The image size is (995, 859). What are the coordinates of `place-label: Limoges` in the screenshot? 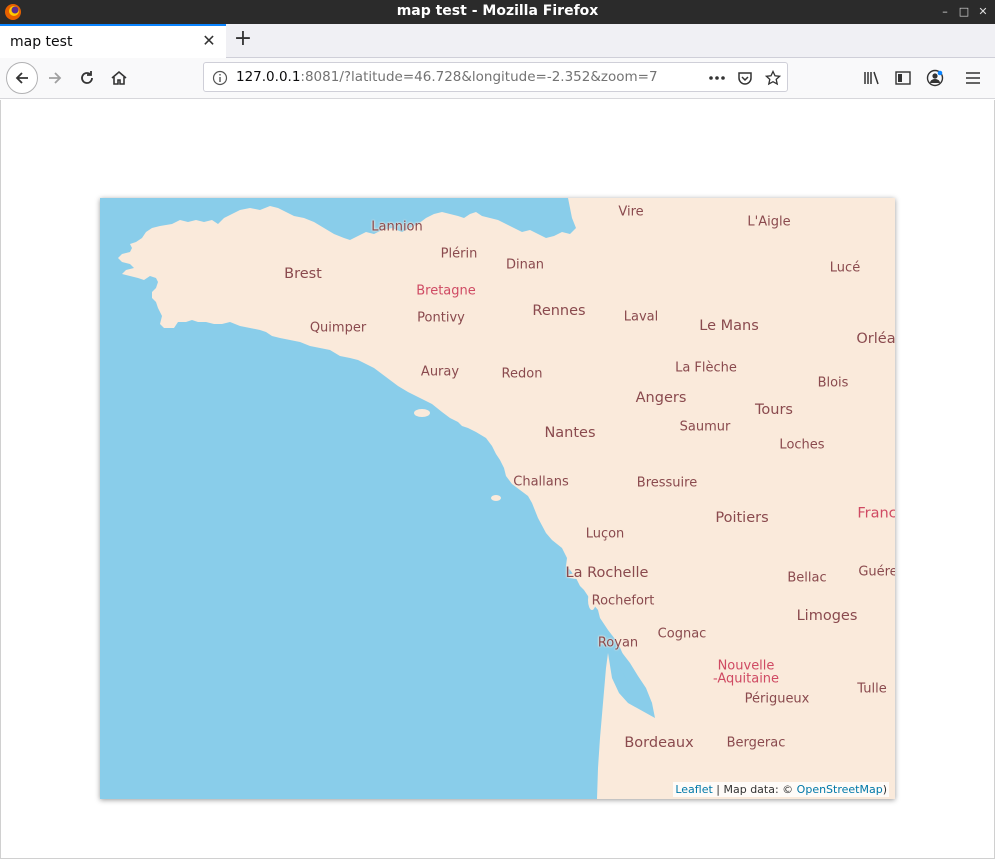 It's located at (827, 616).